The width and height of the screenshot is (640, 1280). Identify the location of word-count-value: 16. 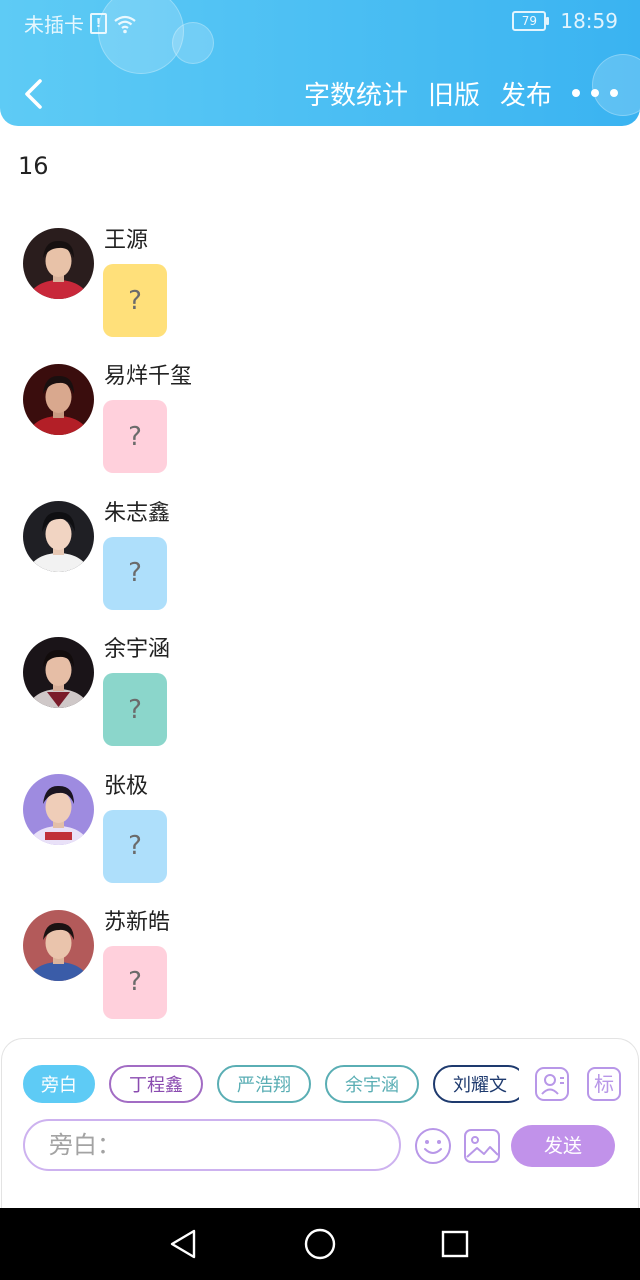
(33, 166).